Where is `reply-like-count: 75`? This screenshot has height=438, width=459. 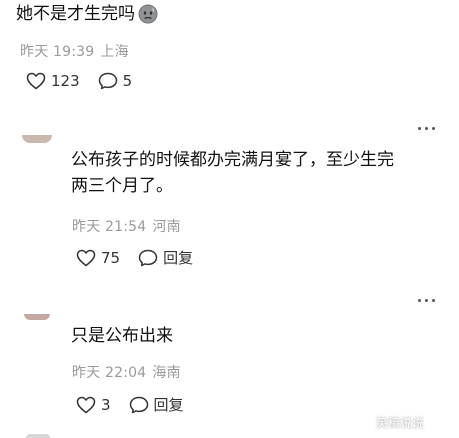 reply-like-count: 75 is located at coordinates (111, 257).